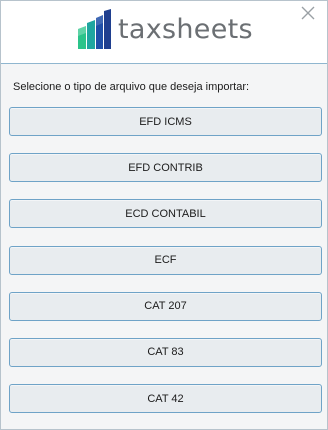 The width and height of the screenshot is (328, 430). I want to click on button-label: ECD CONTABIL, so click(165, 213).